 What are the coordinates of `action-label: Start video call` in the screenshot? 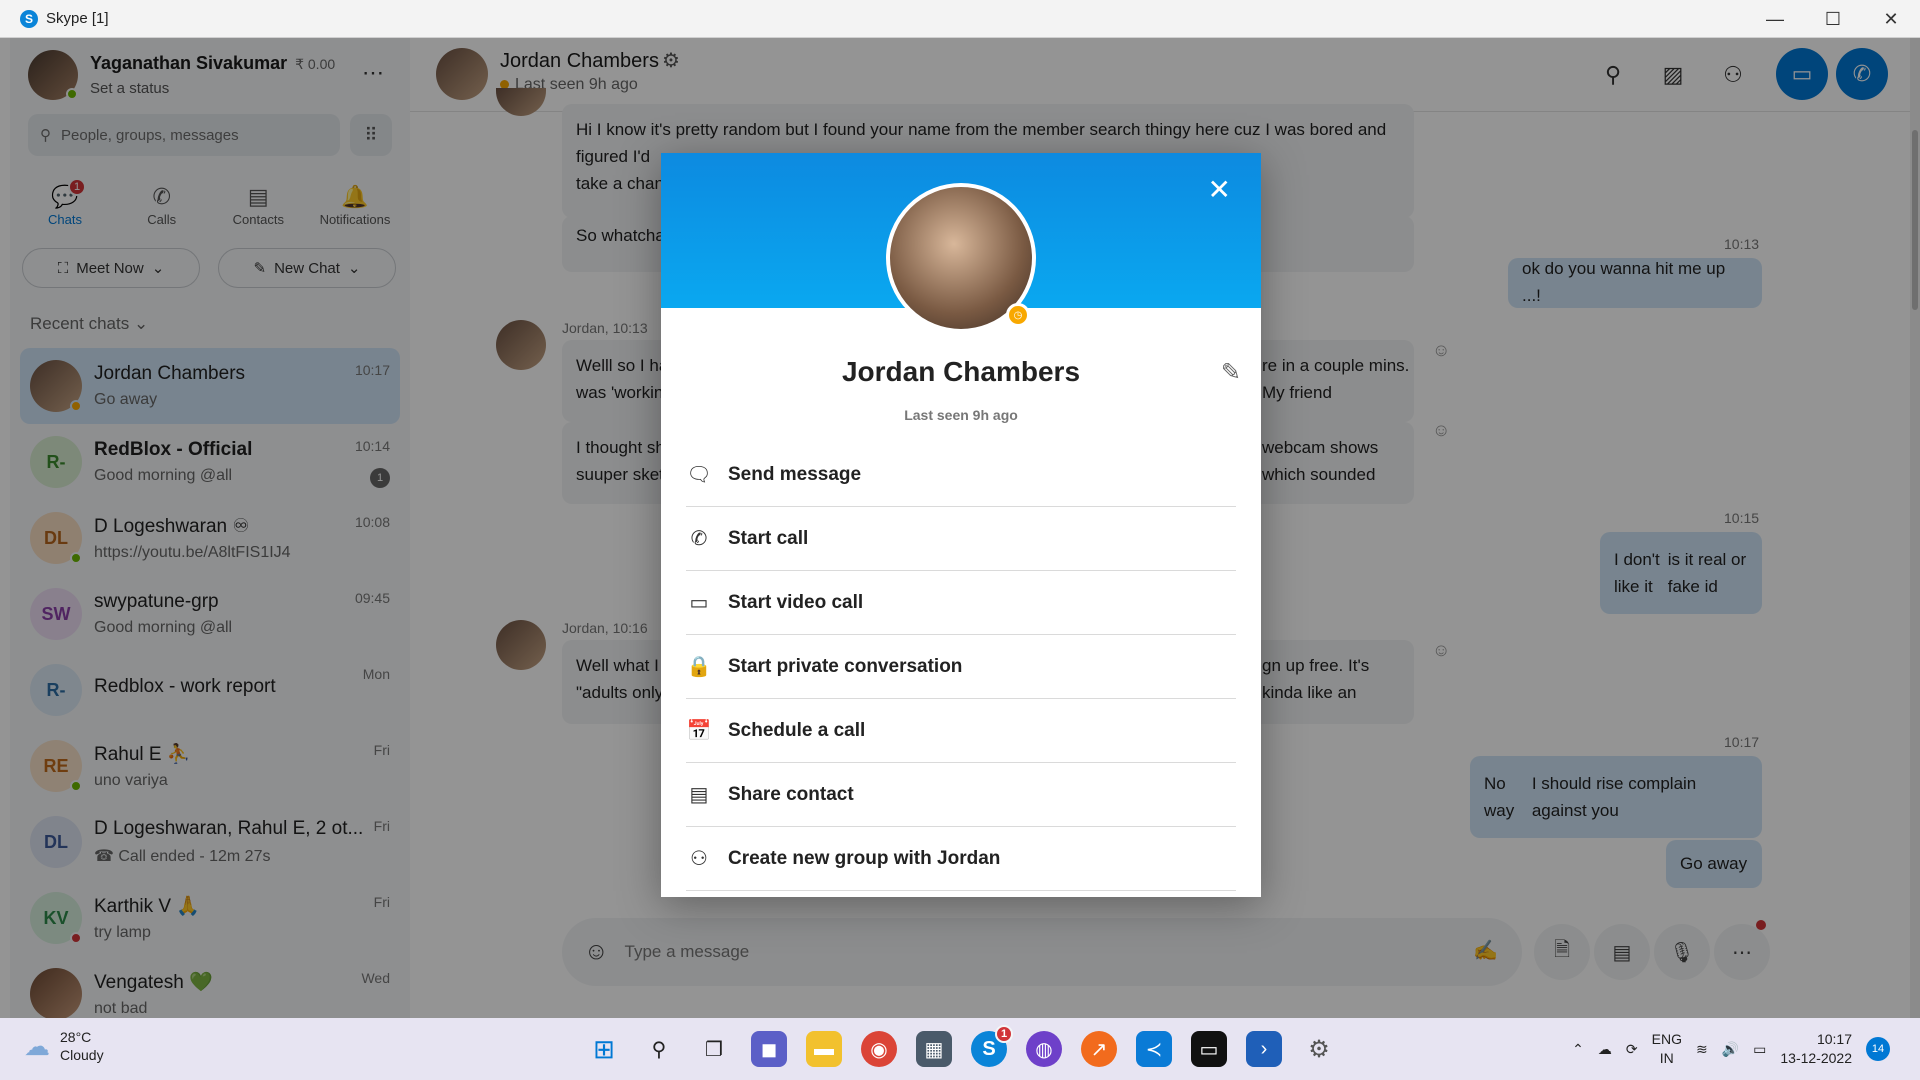 It's located at (796, 602).